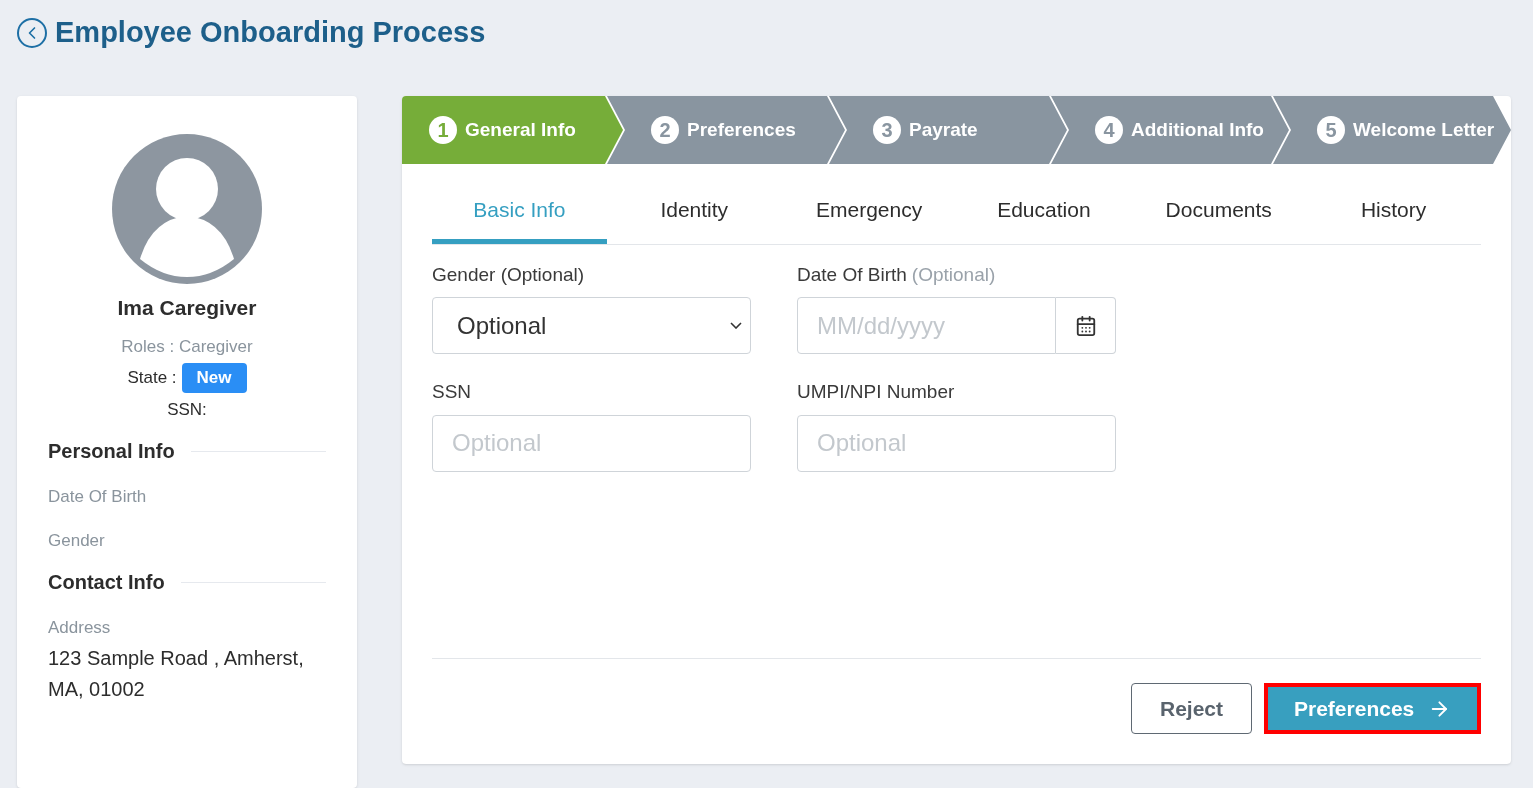  I want to click on field-label: Date Of Birth, so click(852, 274).